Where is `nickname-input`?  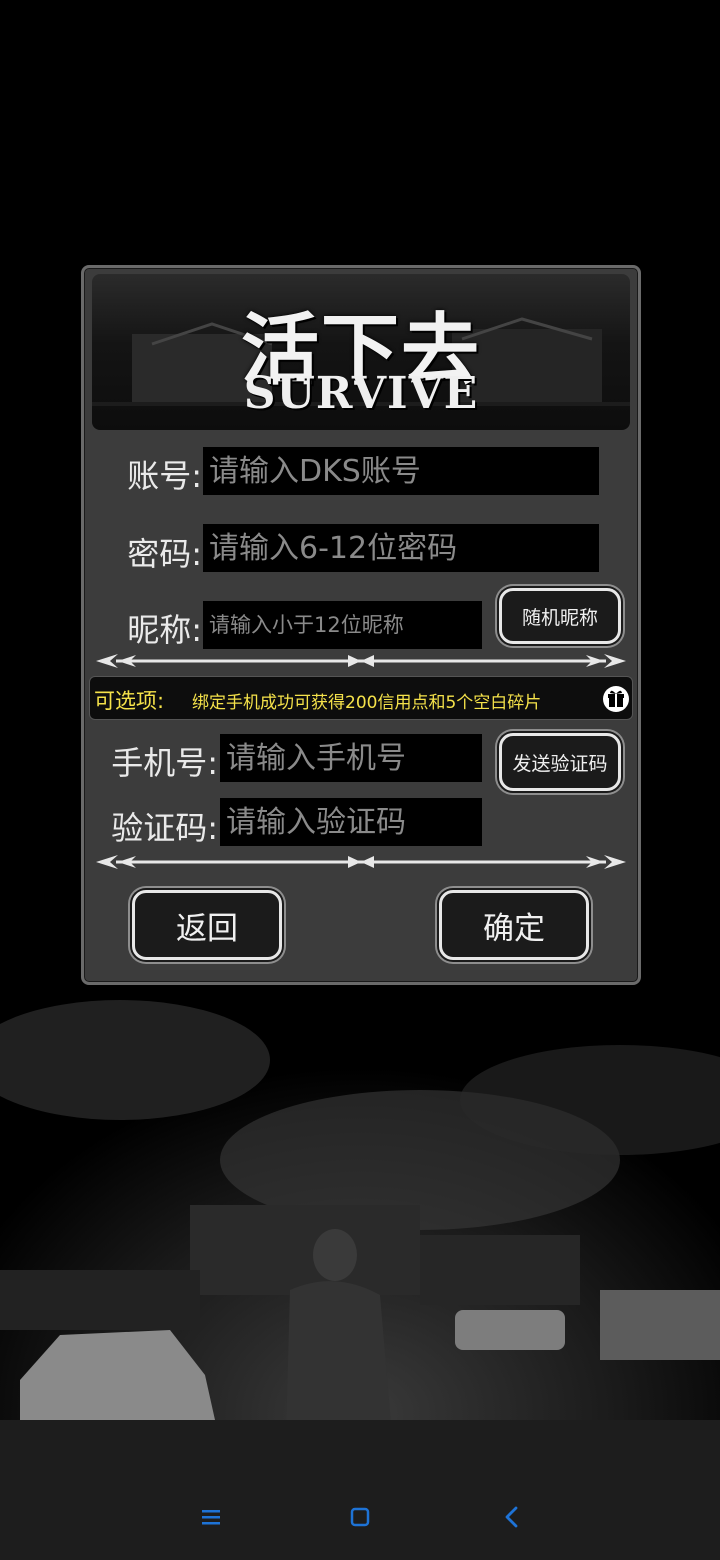
nickname-input is located at coordinates (342, 625).